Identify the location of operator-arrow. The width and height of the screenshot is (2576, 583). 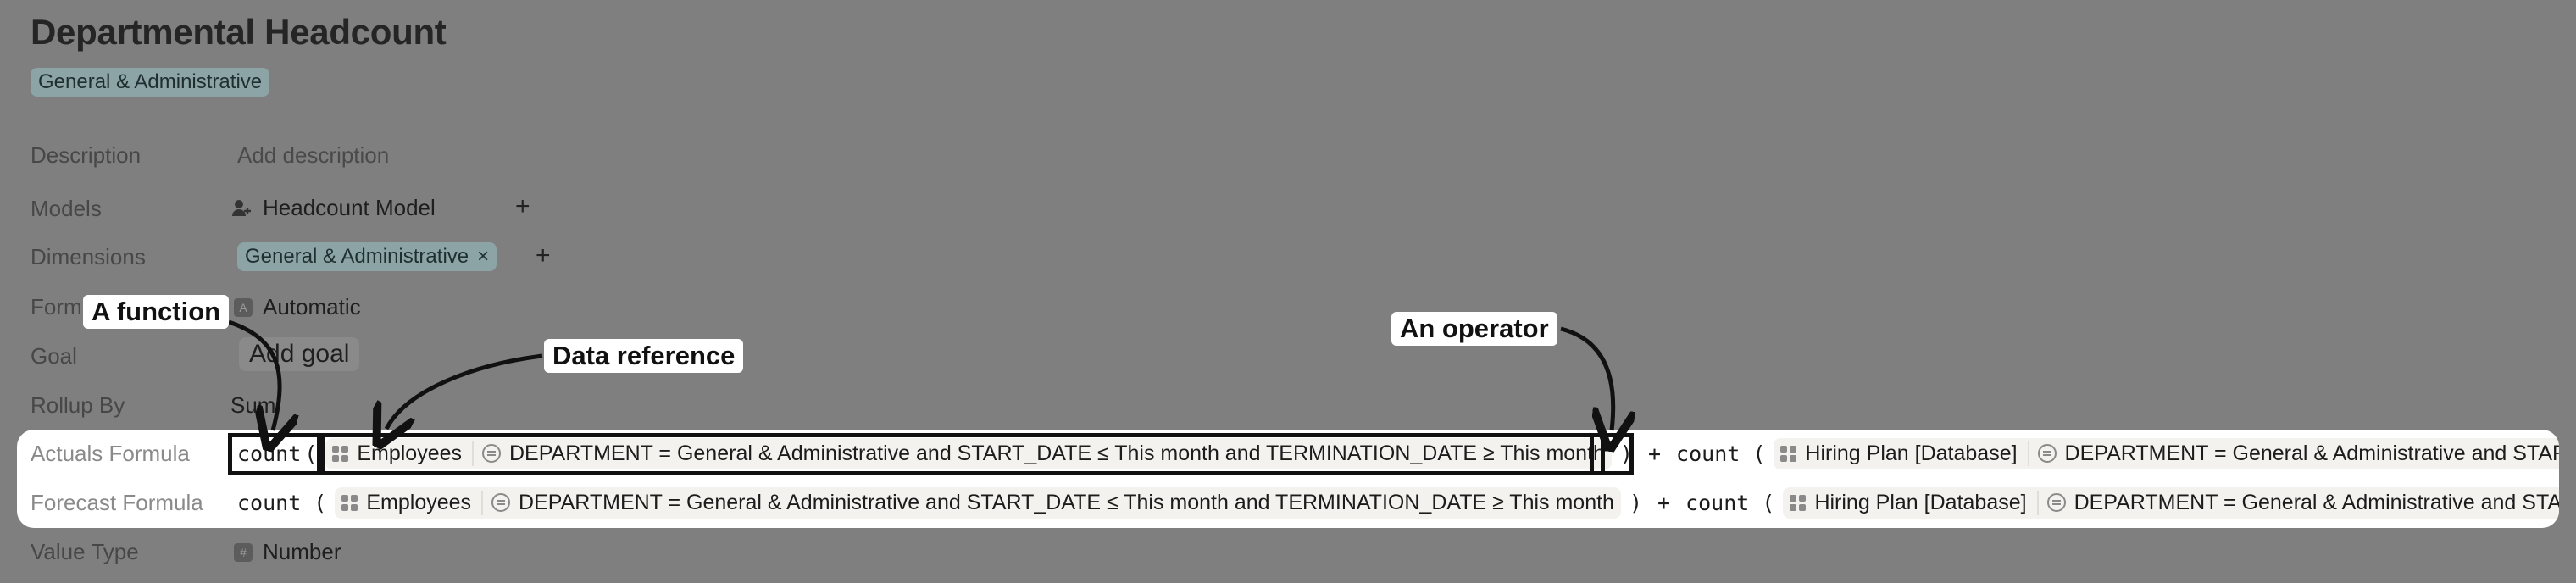
(1586, 378).